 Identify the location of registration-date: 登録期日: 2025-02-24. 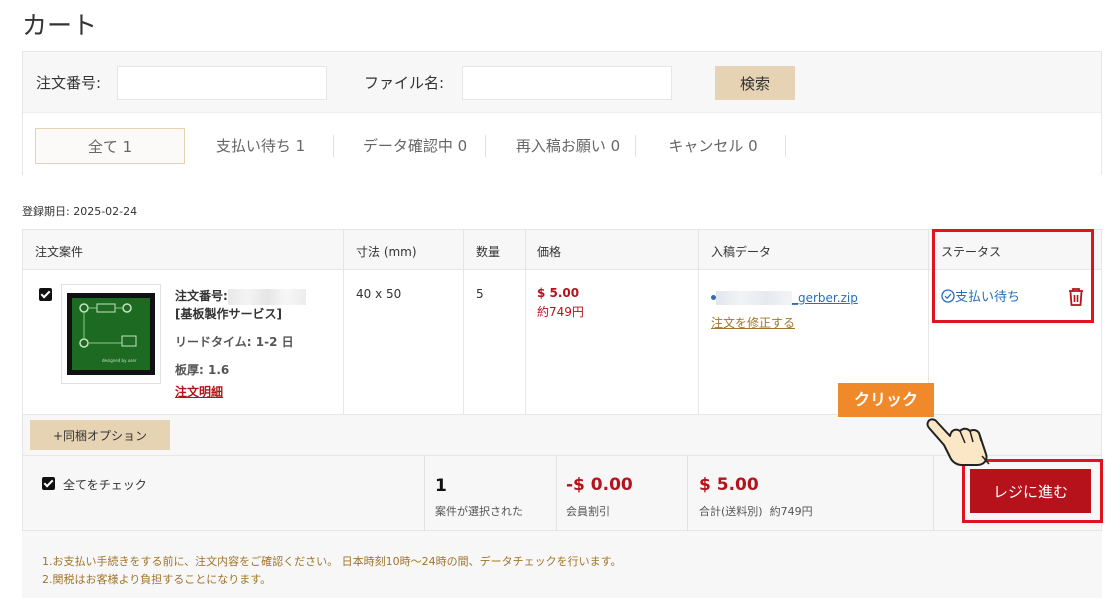
(80, 211).